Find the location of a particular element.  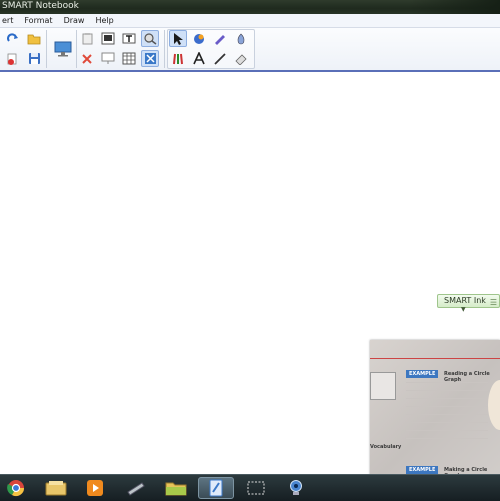

picture-icon is located at coordinates (108, 38).